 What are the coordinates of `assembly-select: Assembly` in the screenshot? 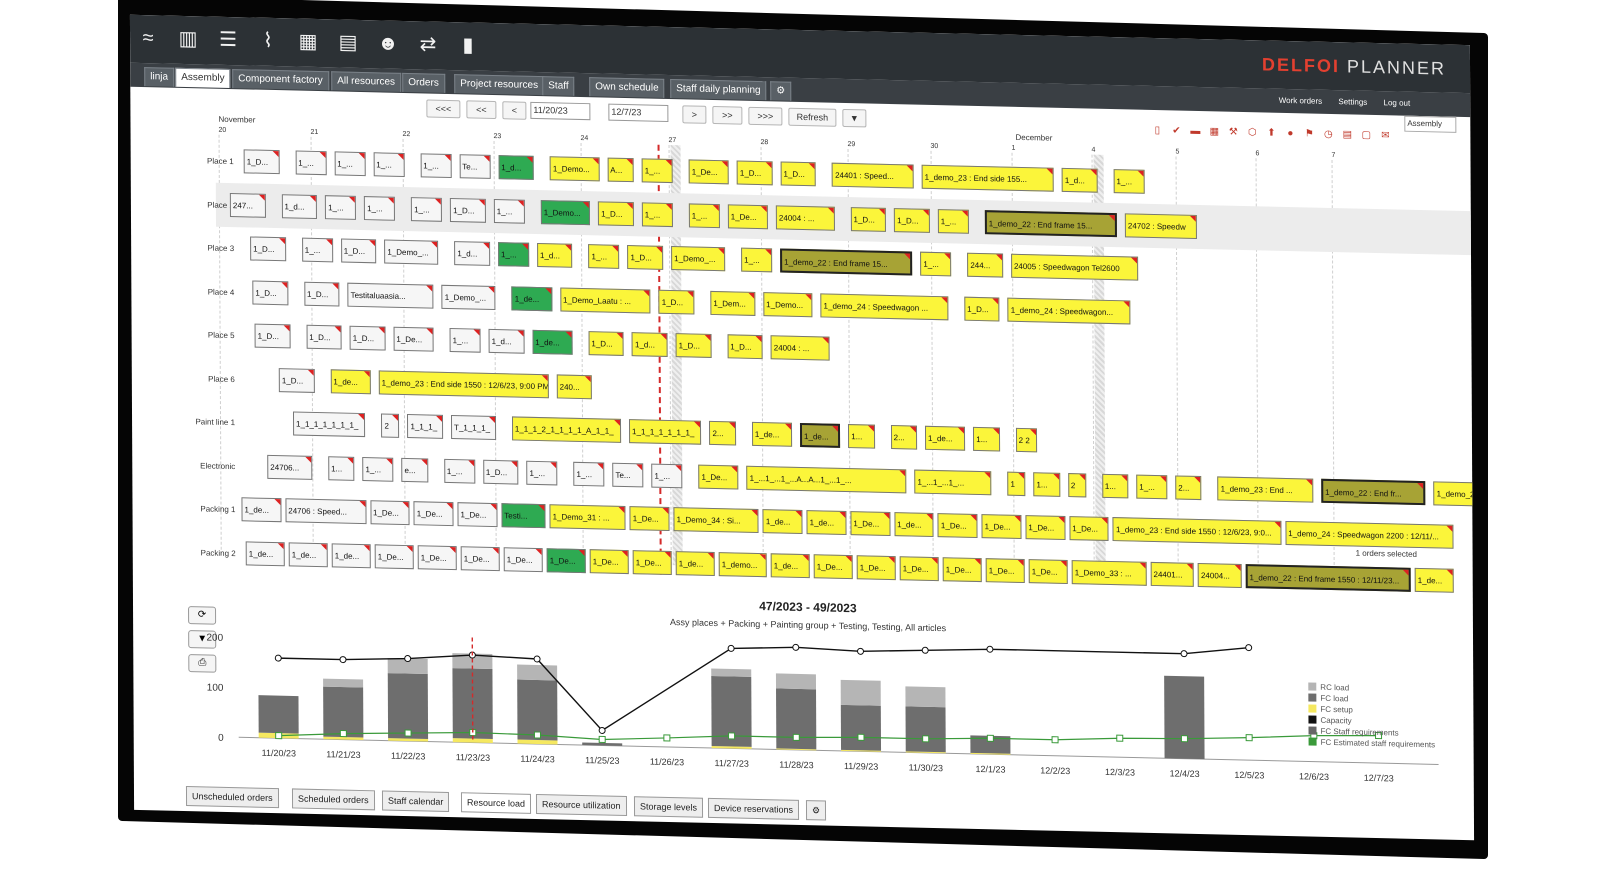 It's located at (1430, 124).